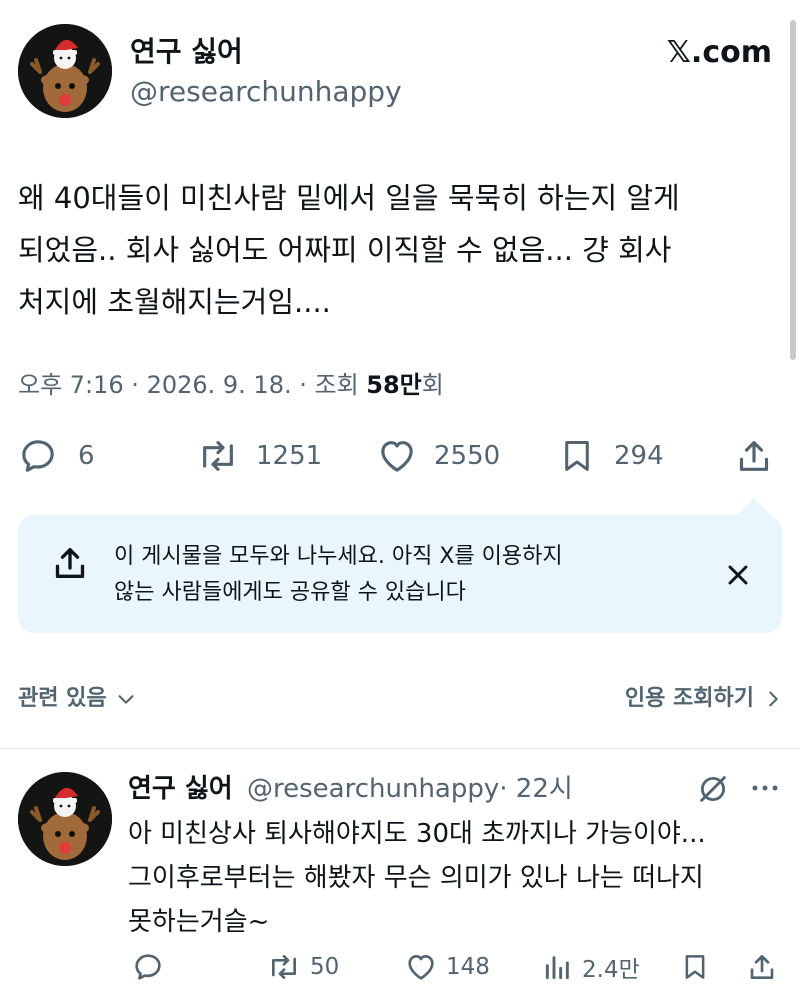 Image resolution: width=800 pixels, height=993 pixels. What do you see at coordinates (467, 456) in the screenshot?
I see `like-count: 2550` at bounding box center [467, 456].